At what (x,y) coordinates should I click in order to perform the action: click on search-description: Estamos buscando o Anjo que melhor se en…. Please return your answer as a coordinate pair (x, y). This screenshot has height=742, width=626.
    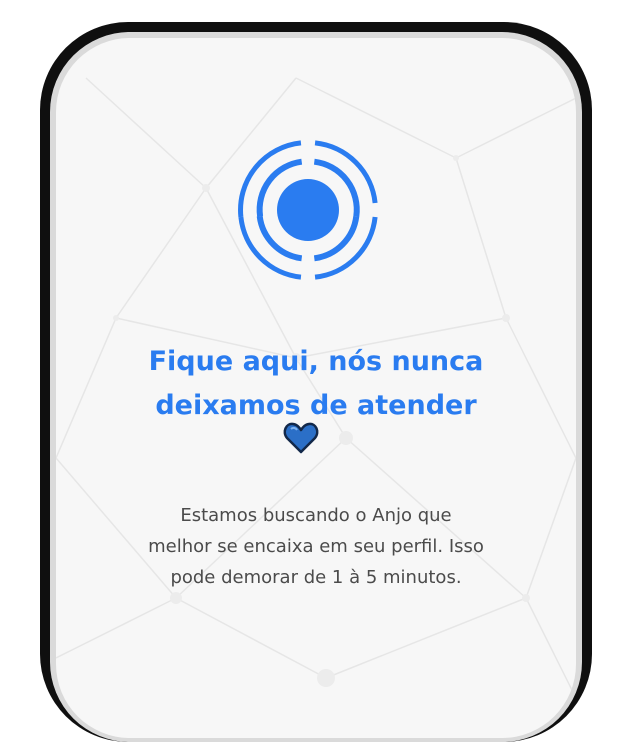
    Looking at the image, I should click on (316, 546).